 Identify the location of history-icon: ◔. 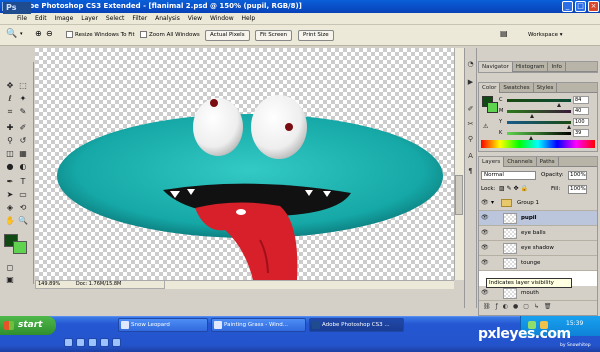
(470, 64).